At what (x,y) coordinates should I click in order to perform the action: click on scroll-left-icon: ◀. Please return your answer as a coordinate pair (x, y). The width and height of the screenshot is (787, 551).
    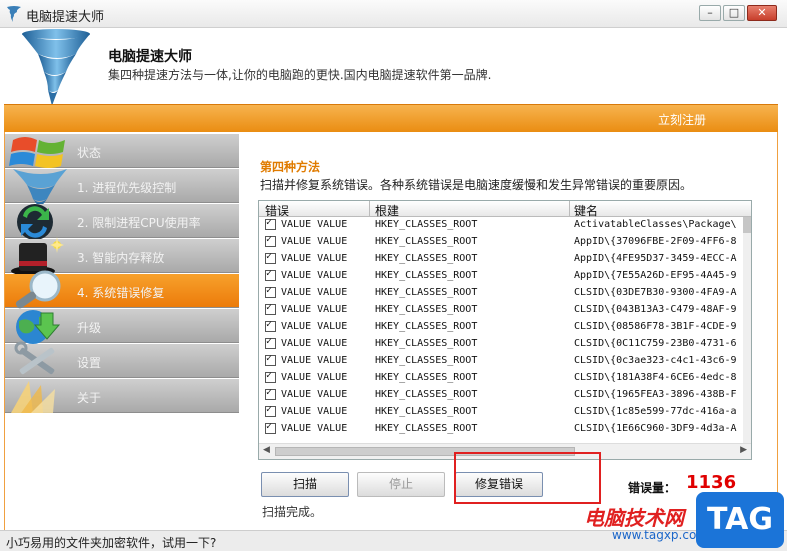
    Looking at the image, I should click on (266, 450).